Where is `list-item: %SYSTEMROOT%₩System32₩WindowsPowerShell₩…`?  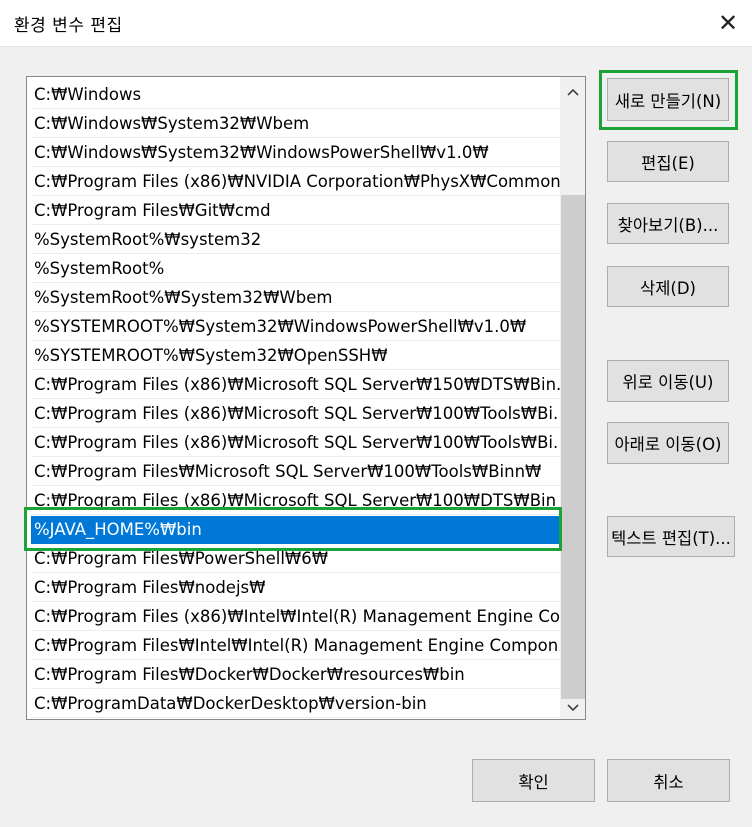
list-item: %SYSTEMROOT%₩System32₩WindowsPowerShell₩… is located at coordinates (295, 327).